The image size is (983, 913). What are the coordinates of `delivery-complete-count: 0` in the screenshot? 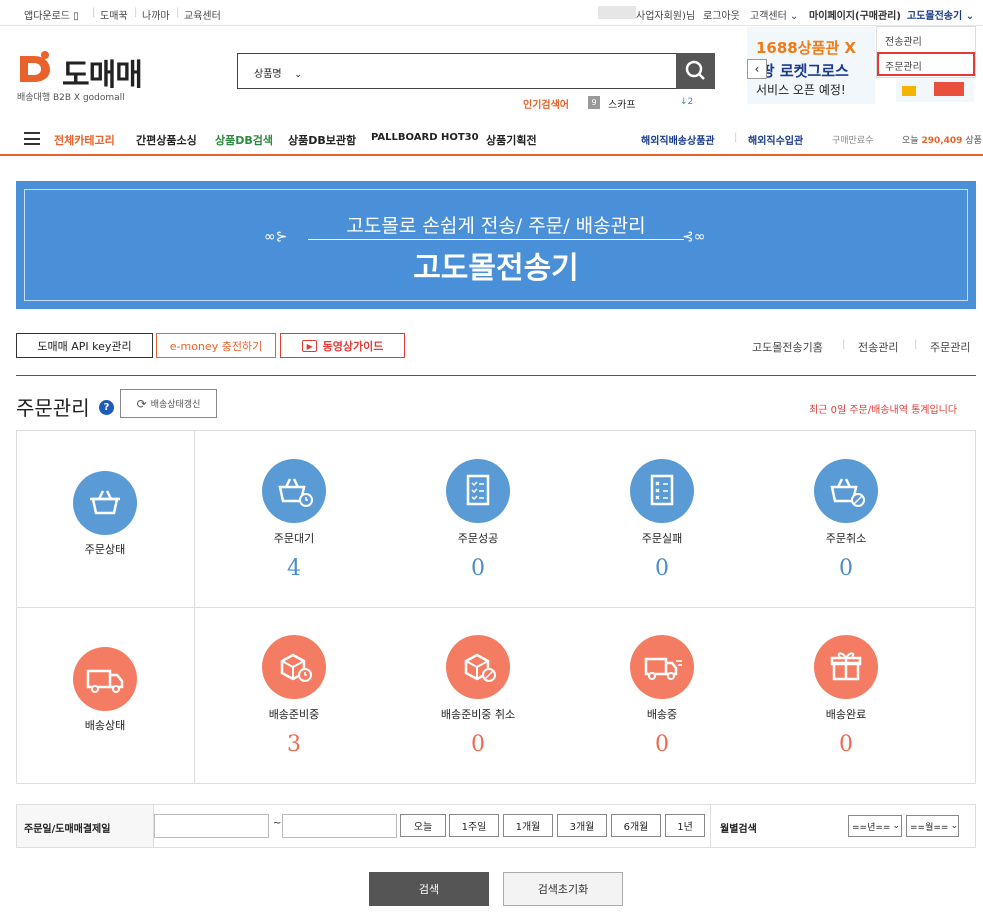 It's located at (846, 744).